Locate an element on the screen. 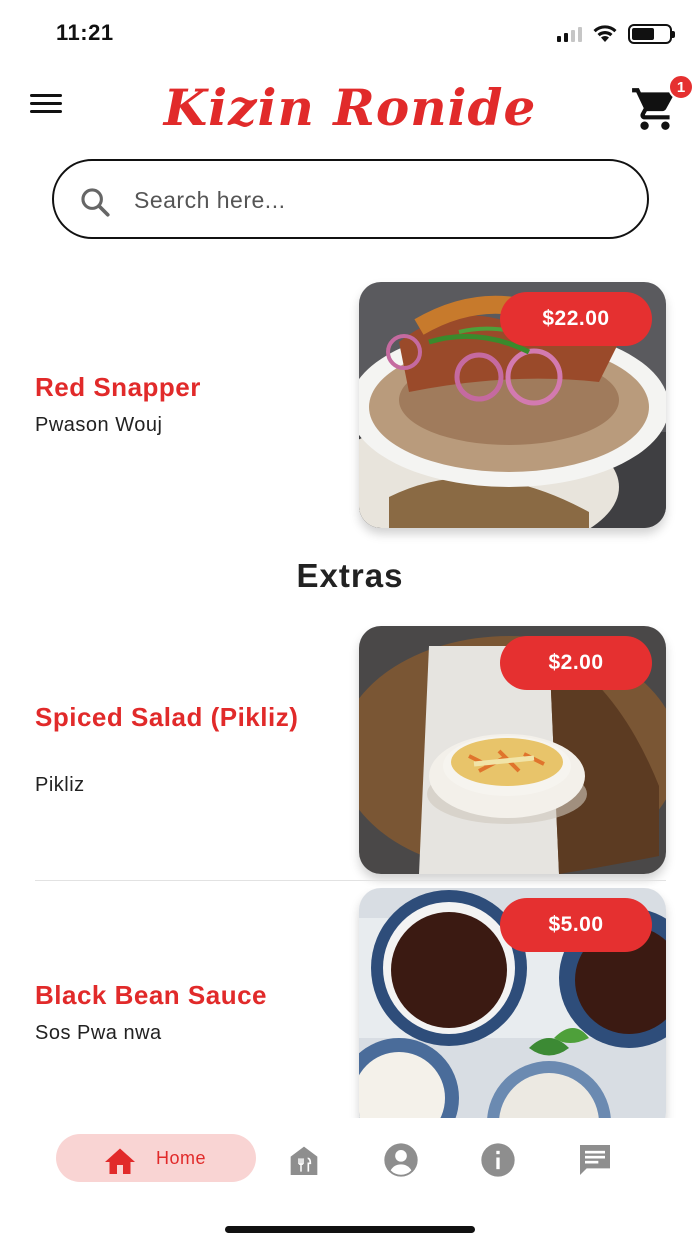  section-title-extras: Extras is located at coordinates (350, 575).